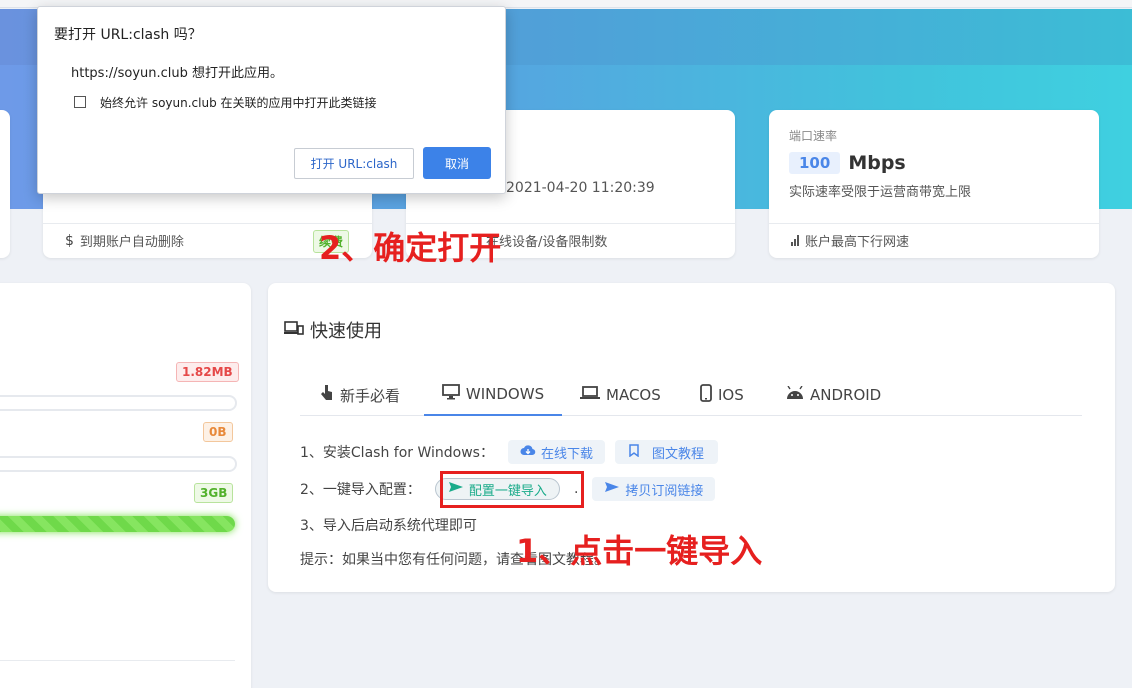 This screenshot has height=688, width=1132. Describe the element at coordinates (388, 526) in the screenshot. I see `step-3-text: 3、导入后启动系统代理即可` at that location.